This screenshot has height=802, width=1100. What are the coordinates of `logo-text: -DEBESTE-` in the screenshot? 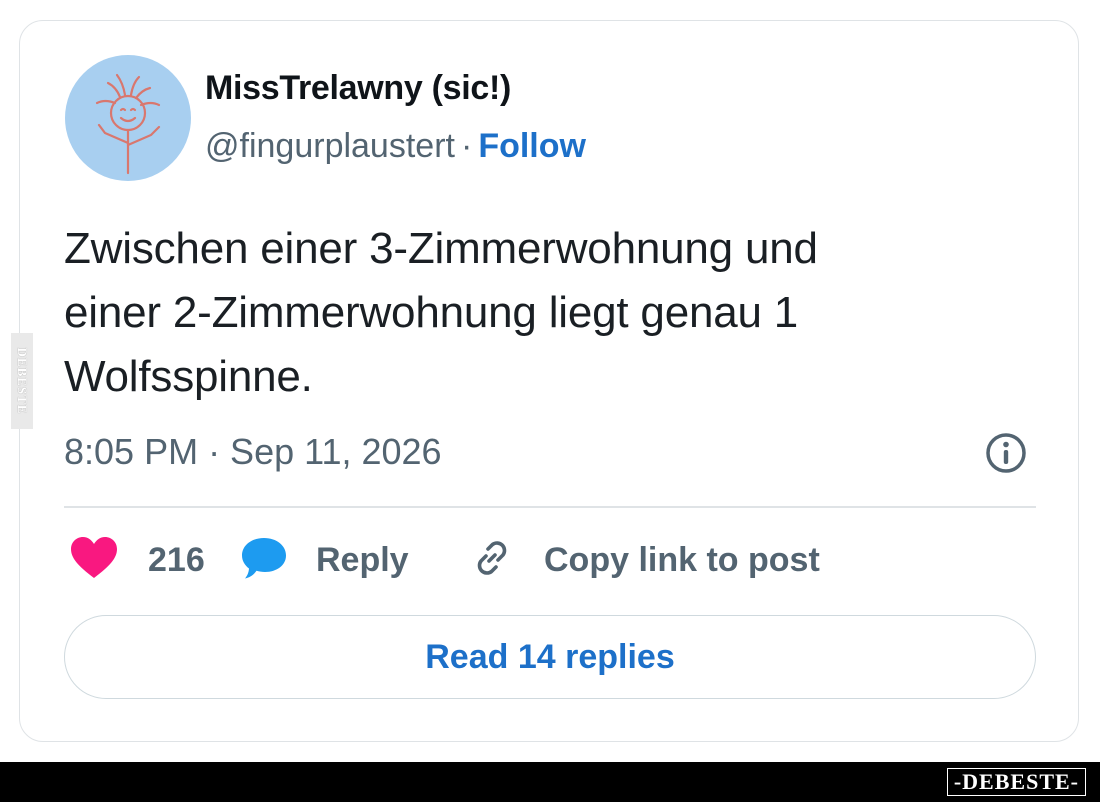 It's located at (1016, 781).